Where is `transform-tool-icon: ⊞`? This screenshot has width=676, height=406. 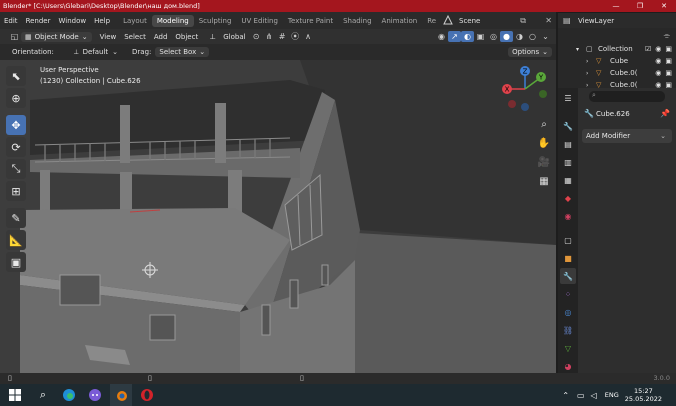 transform-tool-icon: ⊞ is located at coordinates (16, 191).